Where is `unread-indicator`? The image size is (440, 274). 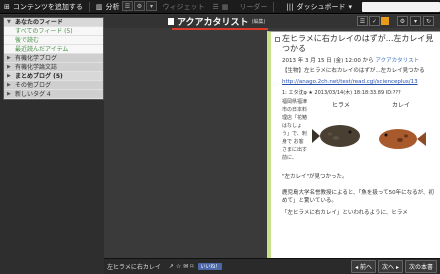 unread-indicator is located at coordinates (385, 21).